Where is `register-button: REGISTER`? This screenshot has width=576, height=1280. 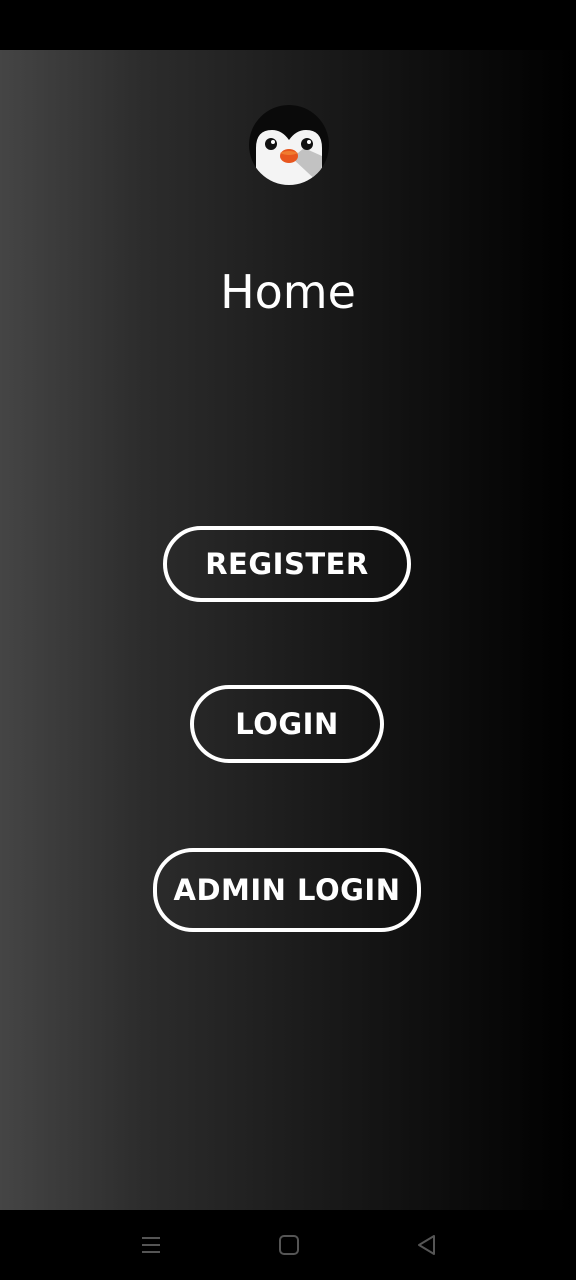
register-button: REGISTER is located at coordinates (287, 564).